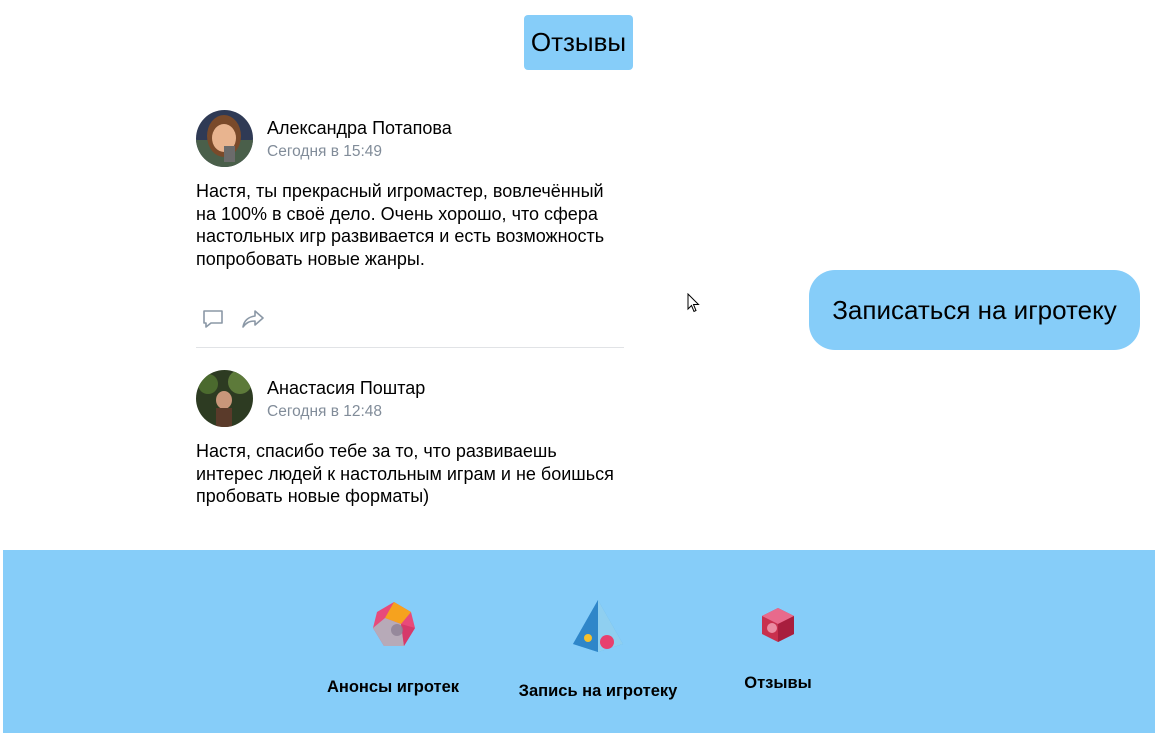  I want to click on review-actions, so click(233, 319).